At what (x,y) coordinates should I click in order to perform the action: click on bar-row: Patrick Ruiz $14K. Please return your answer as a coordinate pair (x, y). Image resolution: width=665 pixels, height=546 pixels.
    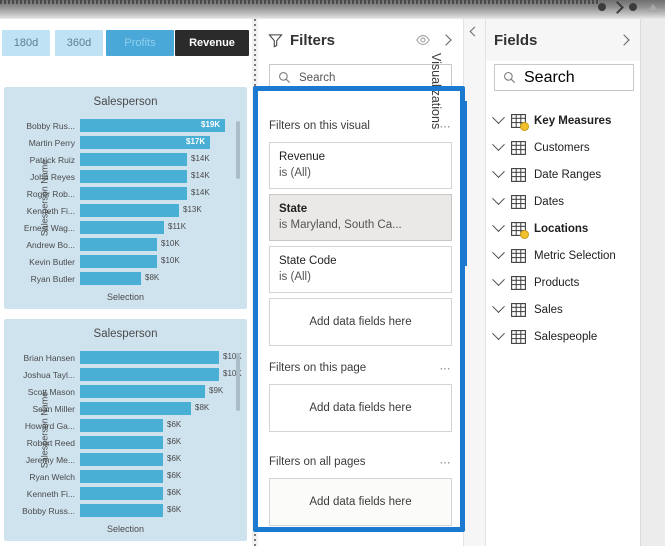
    Looking at the image, I should click on (125, 159).